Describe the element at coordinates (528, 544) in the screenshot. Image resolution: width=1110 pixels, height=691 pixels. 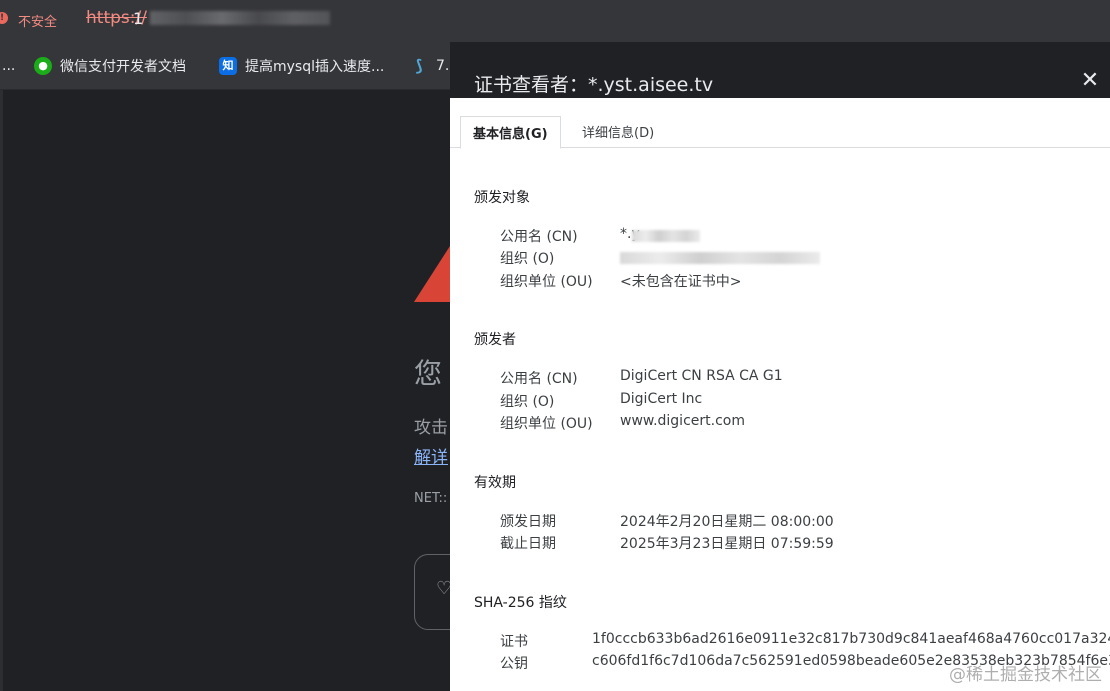
I see `expiry-date-label: 截止日期` at that location.